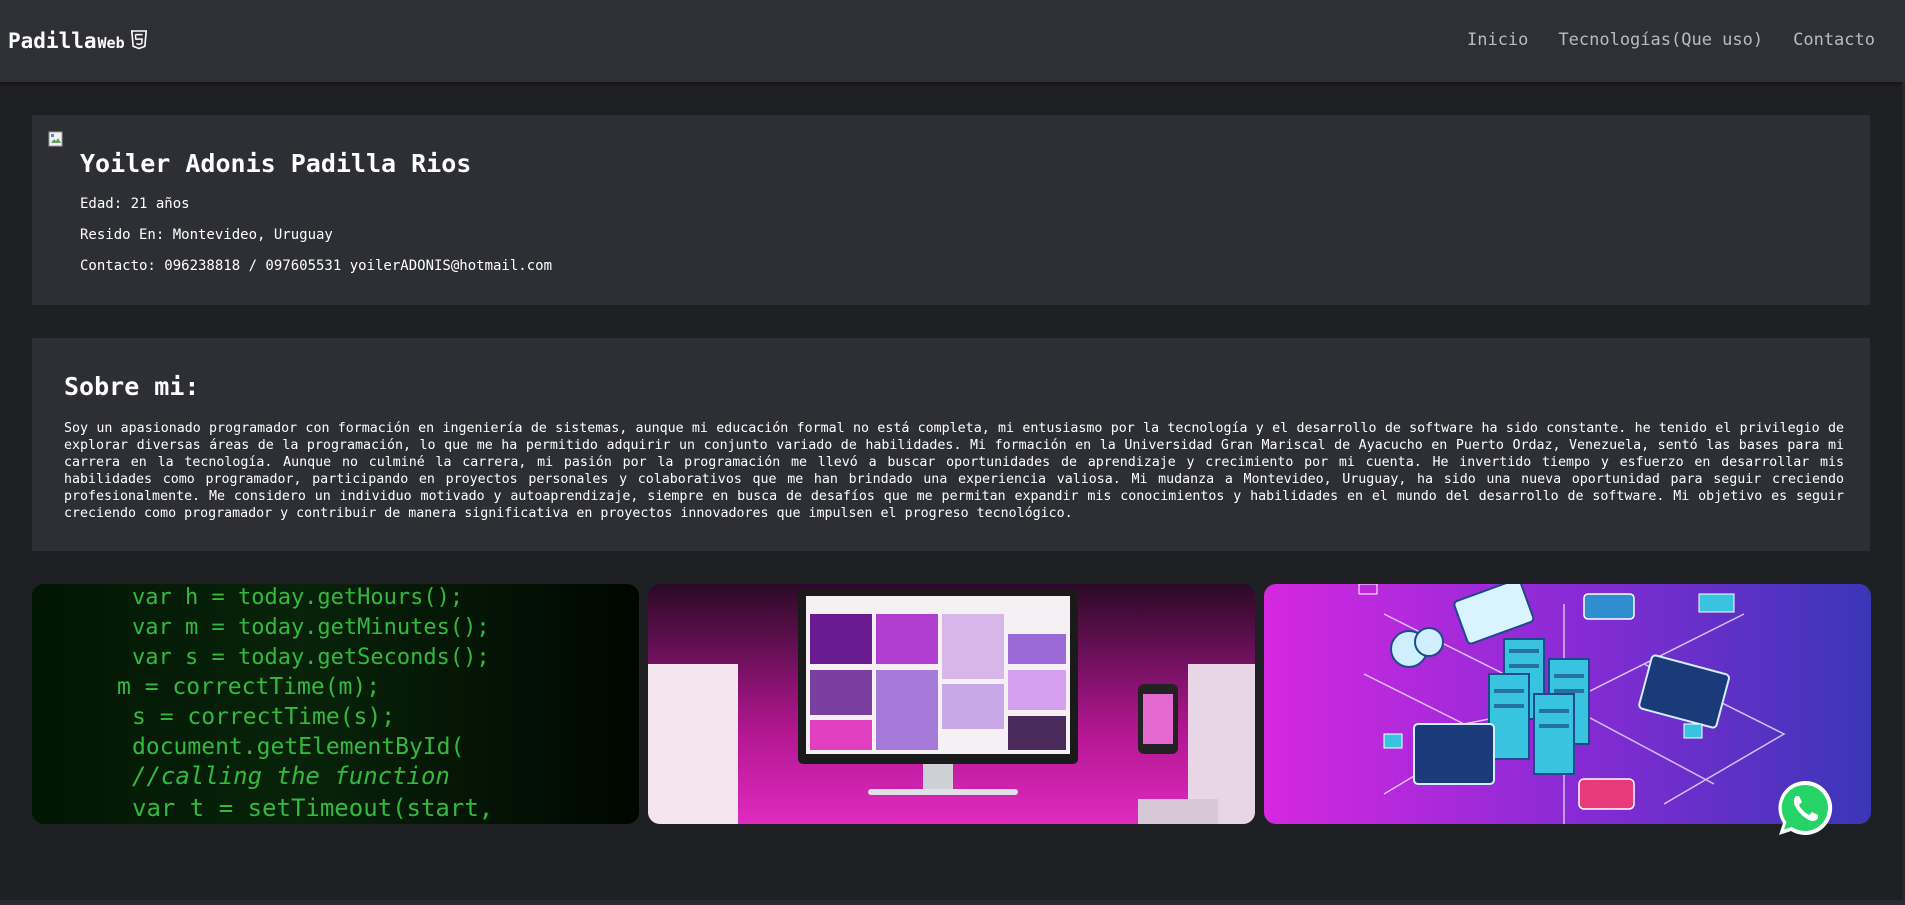  I want to click on brand-subtitle: Web, so click(111, 43).